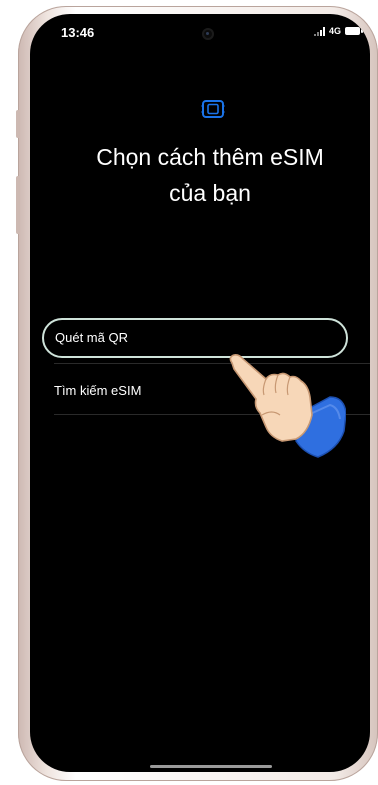 The width and height of the screenshot is (378, 785). What do you see at coordinates (287, 406) in the screenshot?
I see `pointing-hand-icon` at bounding box center [287, 406].